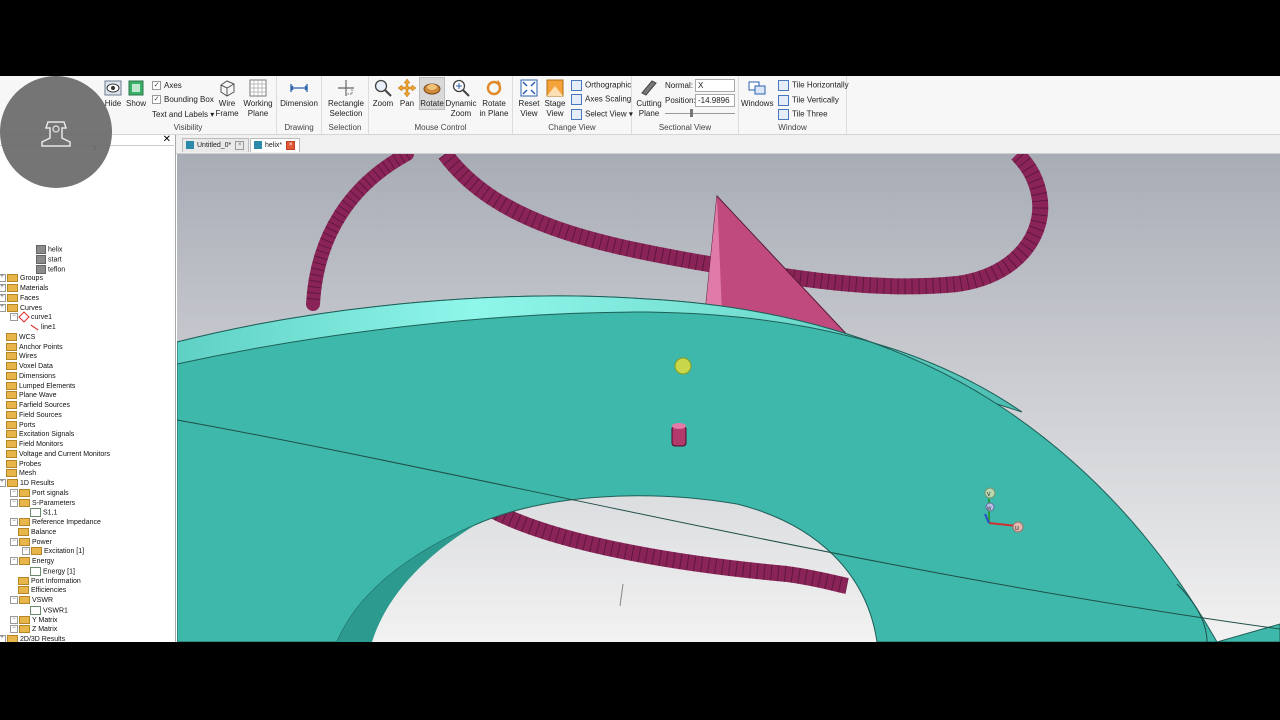 This screenshot has width=1280, height=720. What do you see at coordinates (27, 484) in the screenshot?
I see `tree-item: +1D Results` at bounding box center [27, 484].